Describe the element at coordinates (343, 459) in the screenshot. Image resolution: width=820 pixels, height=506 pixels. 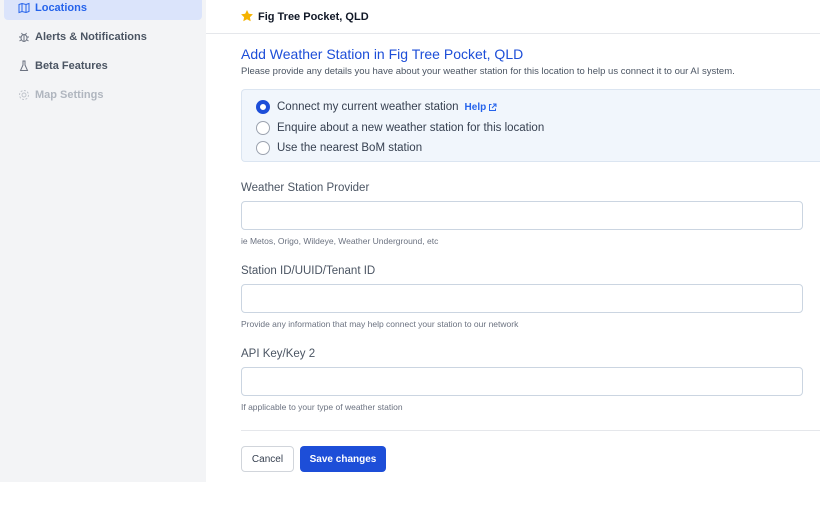
I see `save-changes-button: Save changes` at that location.